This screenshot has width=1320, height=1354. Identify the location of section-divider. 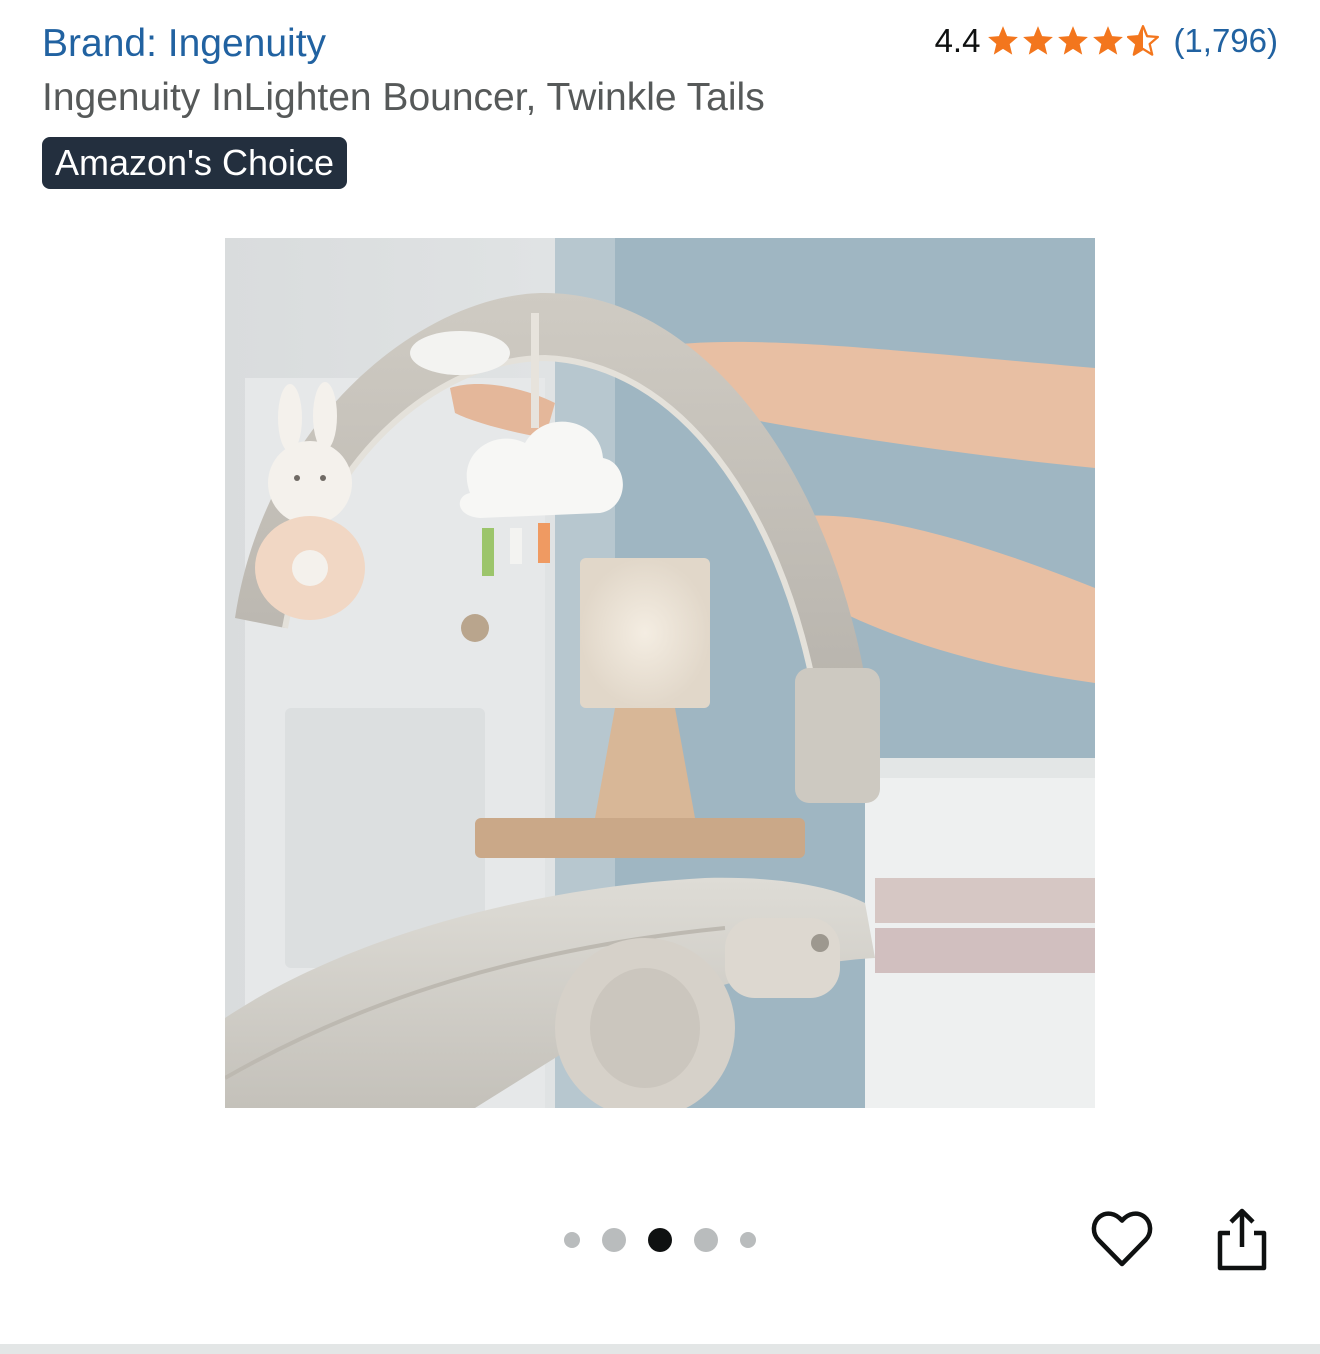
(660, 1349).